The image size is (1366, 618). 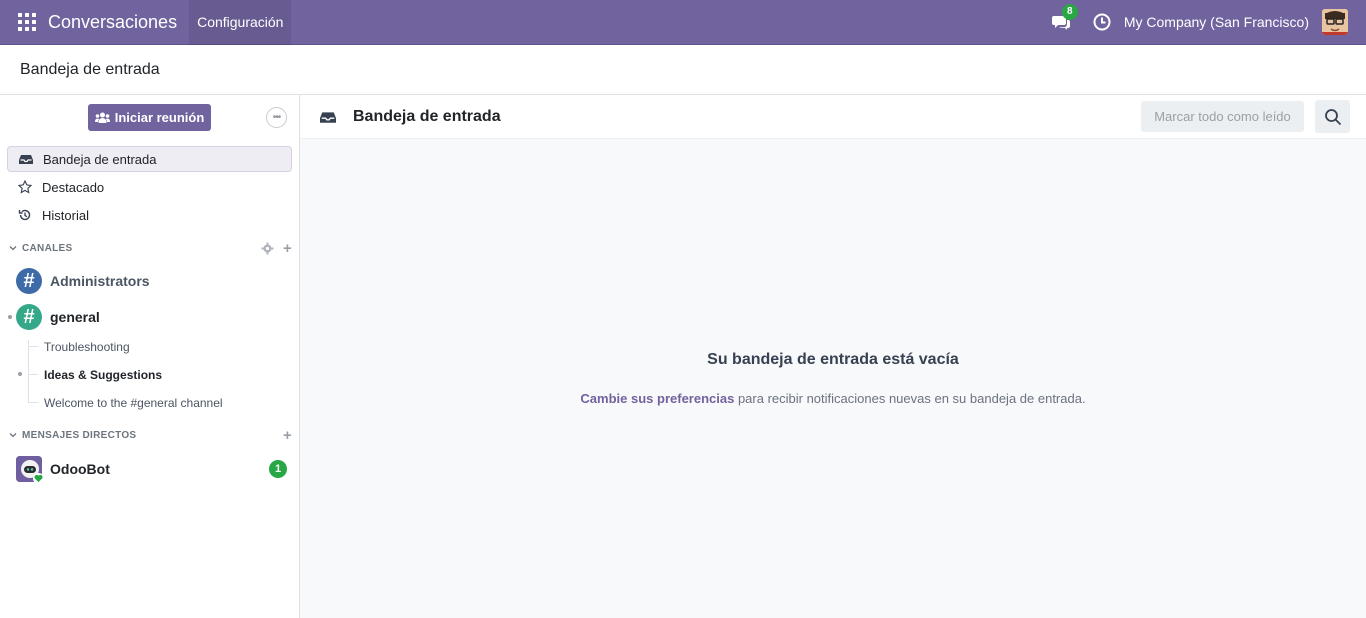 I want to click on start-meeting-label: Iniciar reunión, so click(x=159, y=117).